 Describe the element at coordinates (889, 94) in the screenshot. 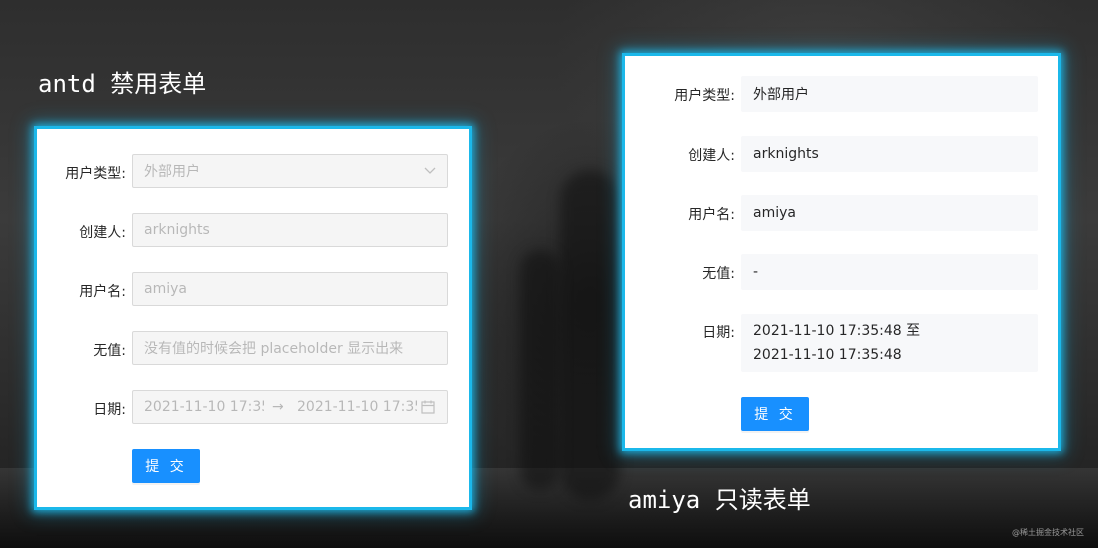

I see `readonly-user-type-value: 外部用户` at that location.